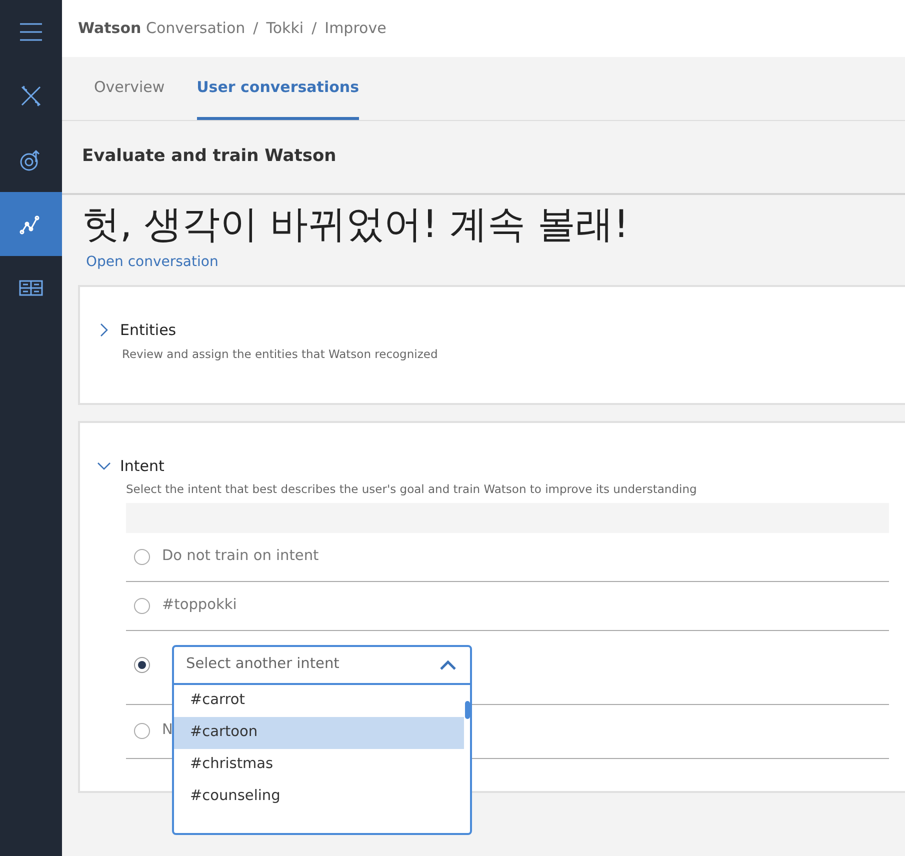  What do you see at coordinates (467, 709) in the screenshot?
I see `scrollbar-thumb` at bounding box center [467, 709].